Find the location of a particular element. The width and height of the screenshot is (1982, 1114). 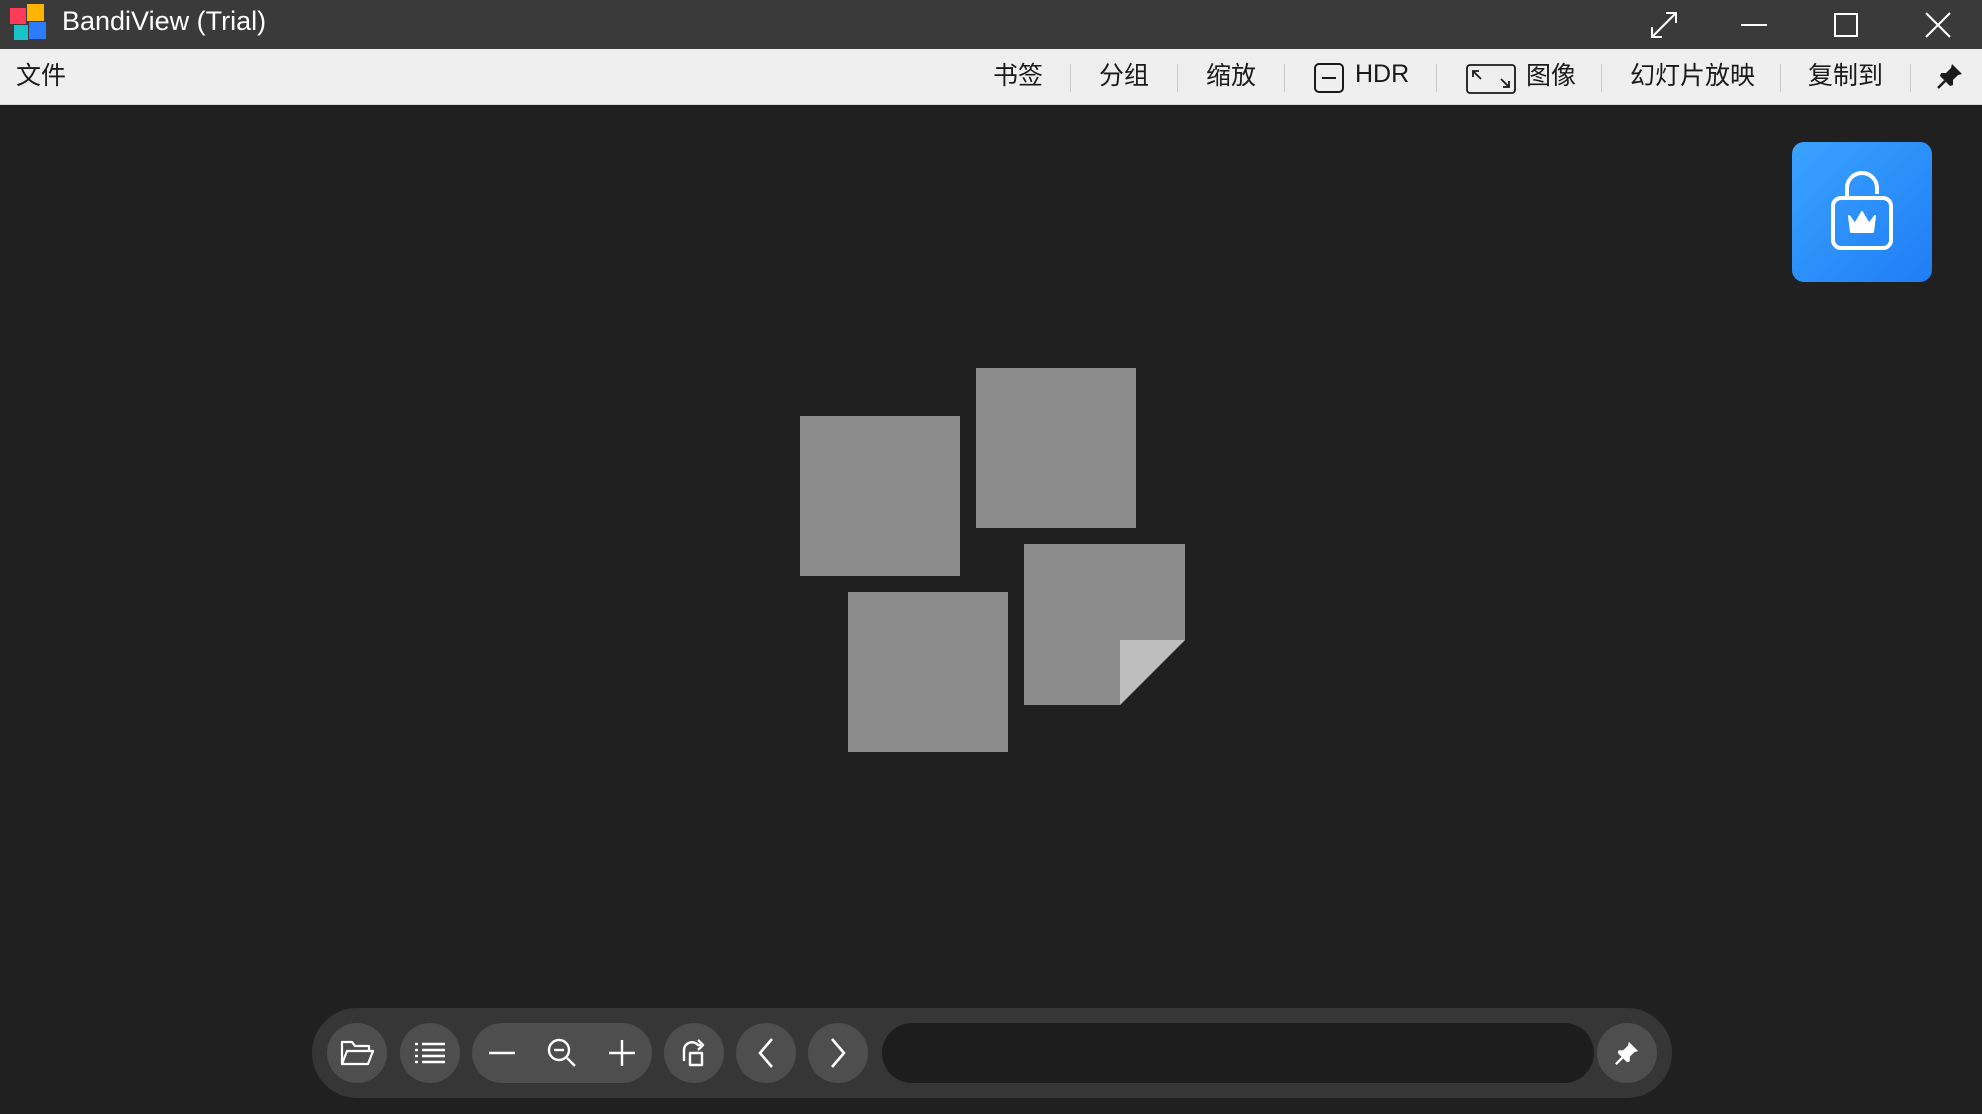

menu-bookmark: 书签 is located at coordinates (1018, 76).